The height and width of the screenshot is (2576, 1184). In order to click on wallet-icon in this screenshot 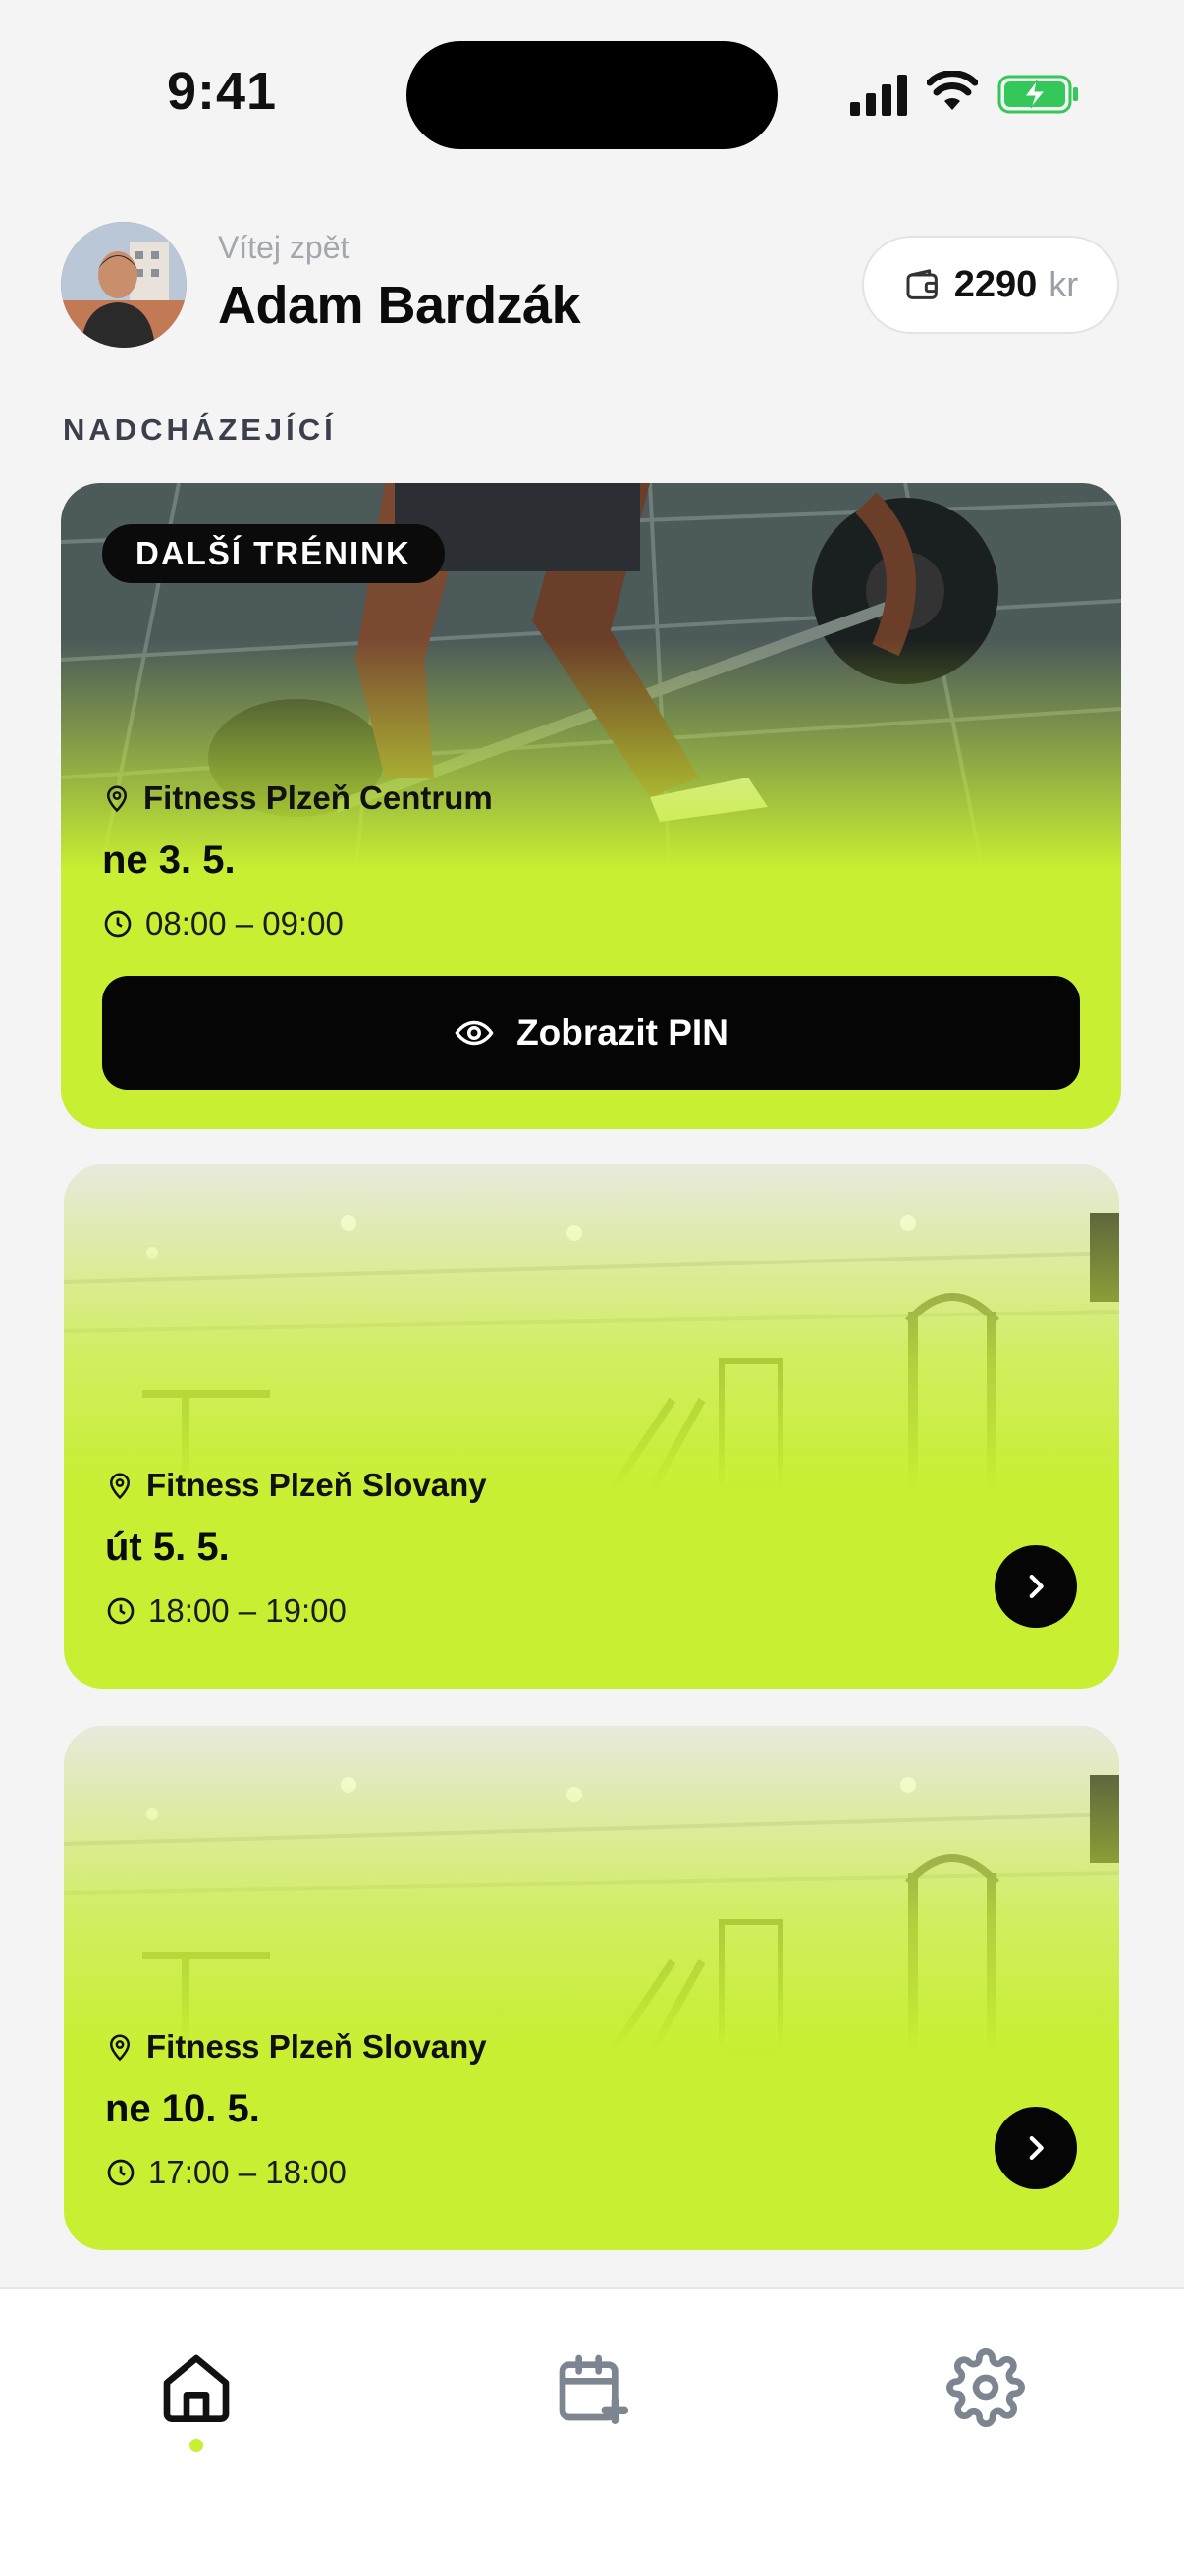, I will do `click(922, 284)`.